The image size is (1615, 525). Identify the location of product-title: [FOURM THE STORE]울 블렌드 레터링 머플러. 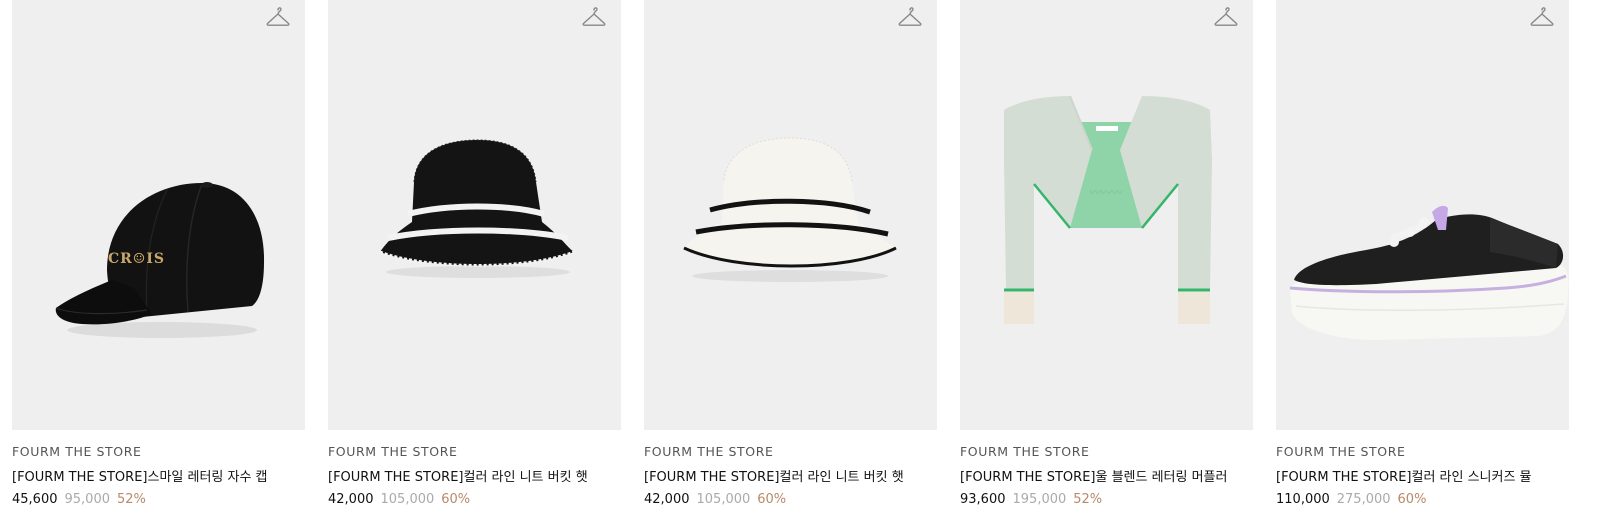
(1106, 475).